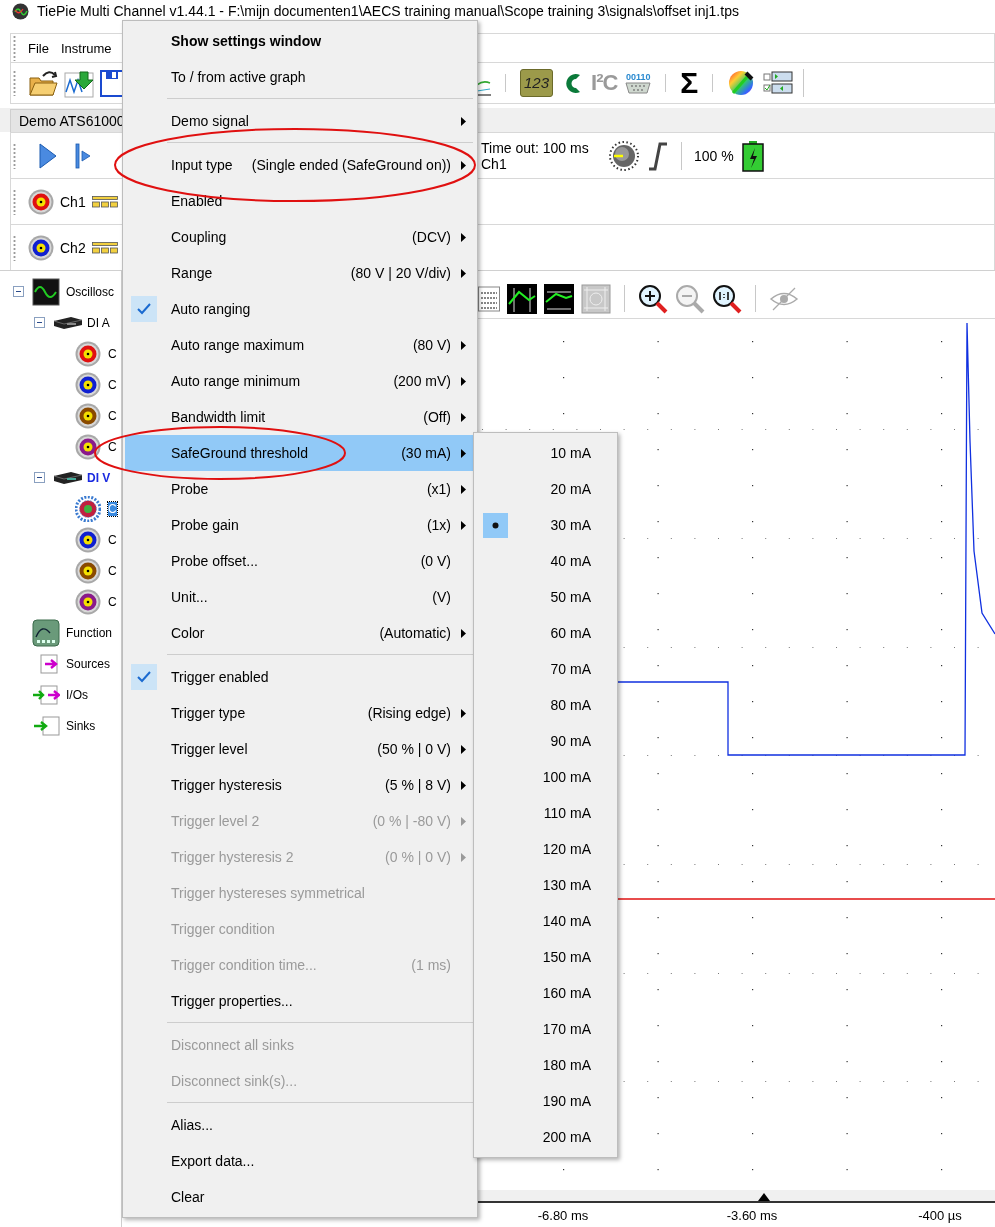  Describe the element at coordinates (545, 705) in the screenshot. I see `menu-item: 80 mA` at that location.